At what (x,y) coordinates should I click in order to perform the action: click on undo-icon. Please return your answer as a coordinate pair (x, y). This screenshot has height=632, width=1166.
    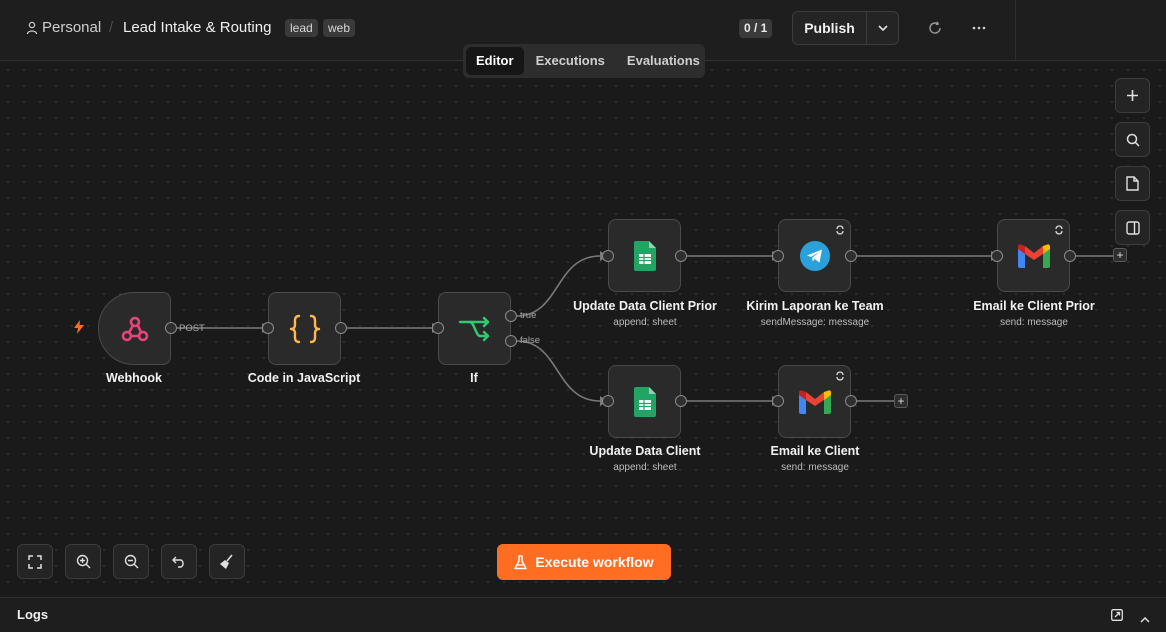
    Looking at the image, I should click on (178, 562).